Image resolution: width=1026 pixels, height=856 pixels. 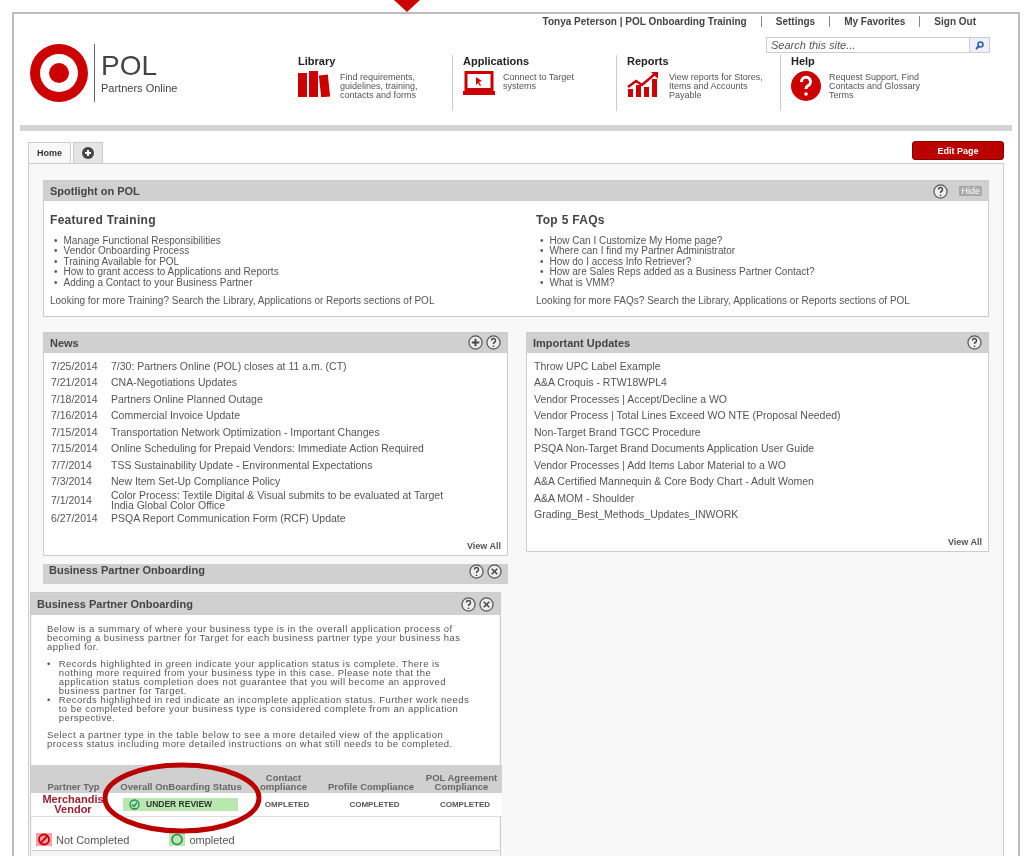 What do you see at coordinates (127, 569) in the screenshot?
I see `panel-title: Business Partner Onboarding` at bounding box center [127, 569].